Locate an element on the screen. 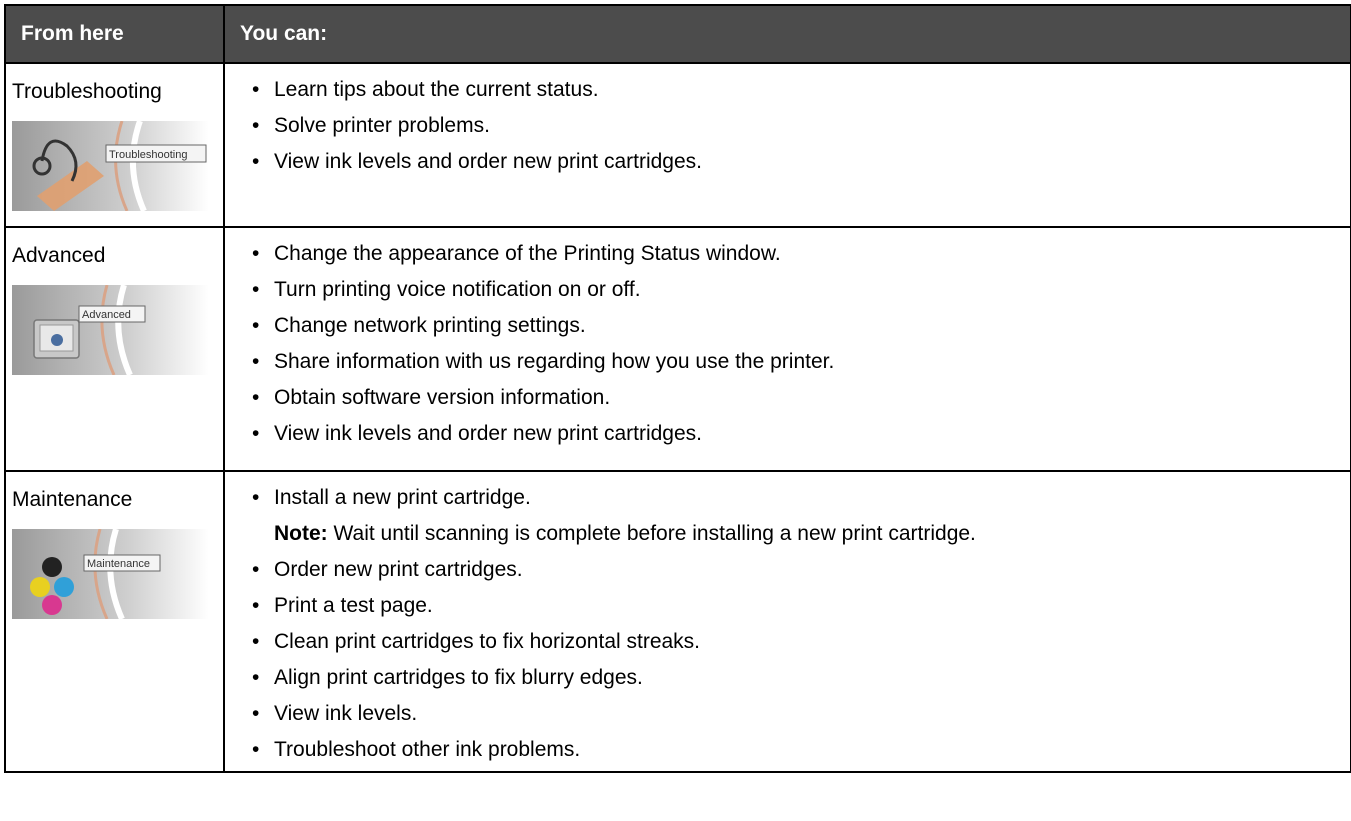  list-item: • Troubleshoot other ink problems. is located at coordinates (801, 750).